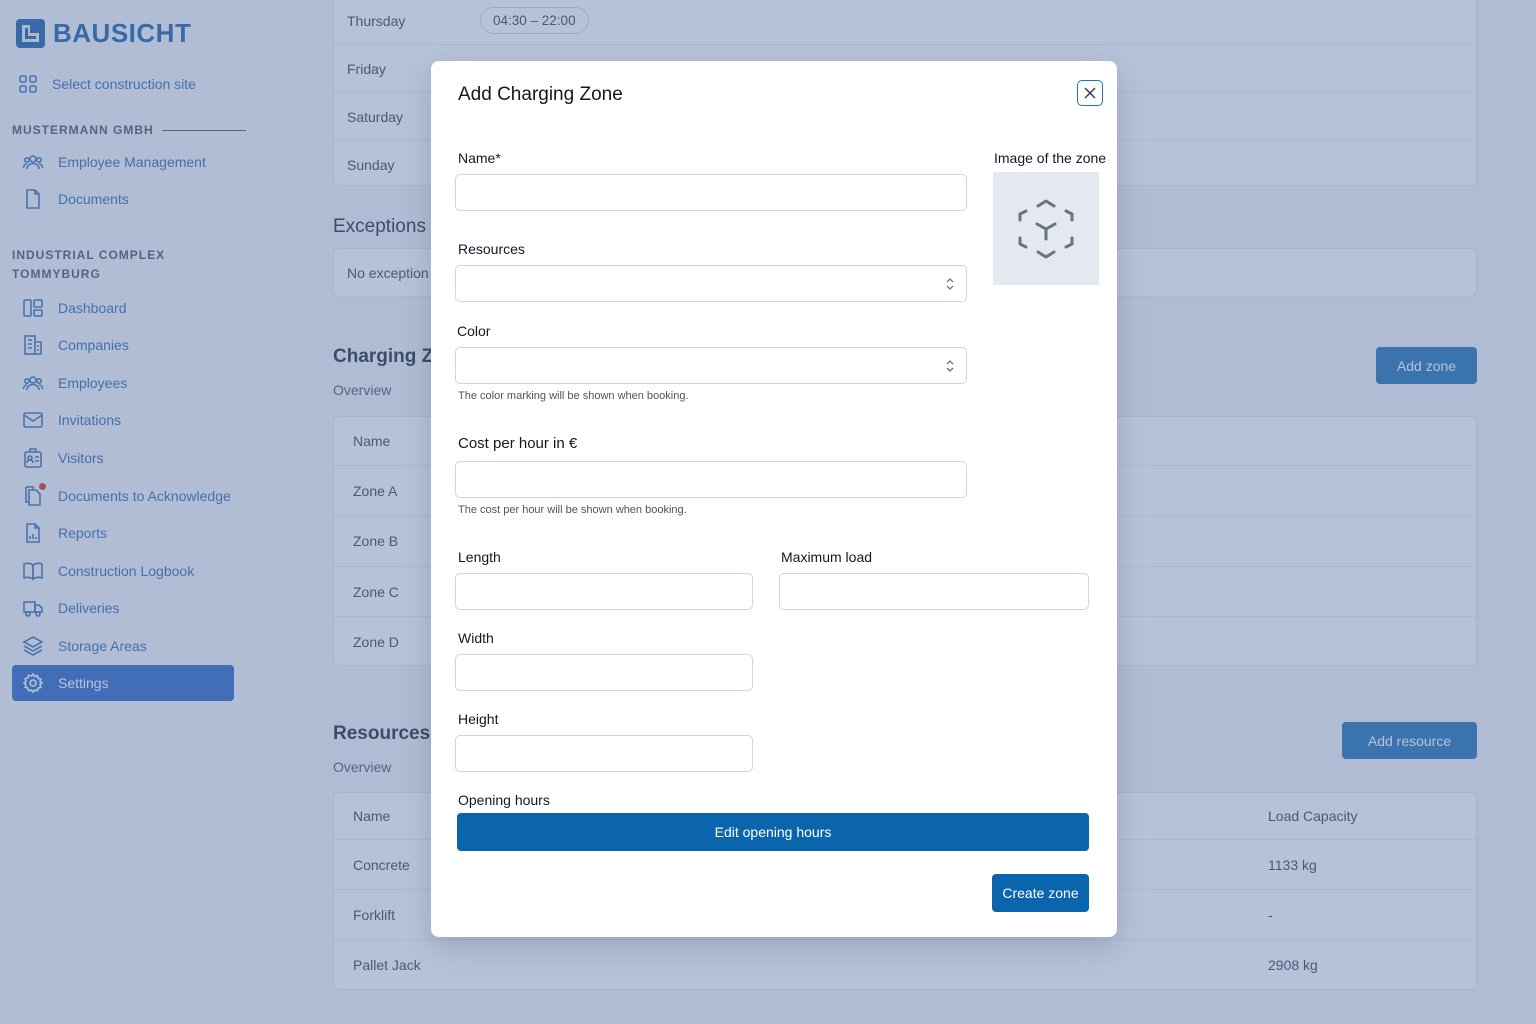  Describe the element at coordinates (479, 557) in the screenshot. I see `length-label: Length` at that location.